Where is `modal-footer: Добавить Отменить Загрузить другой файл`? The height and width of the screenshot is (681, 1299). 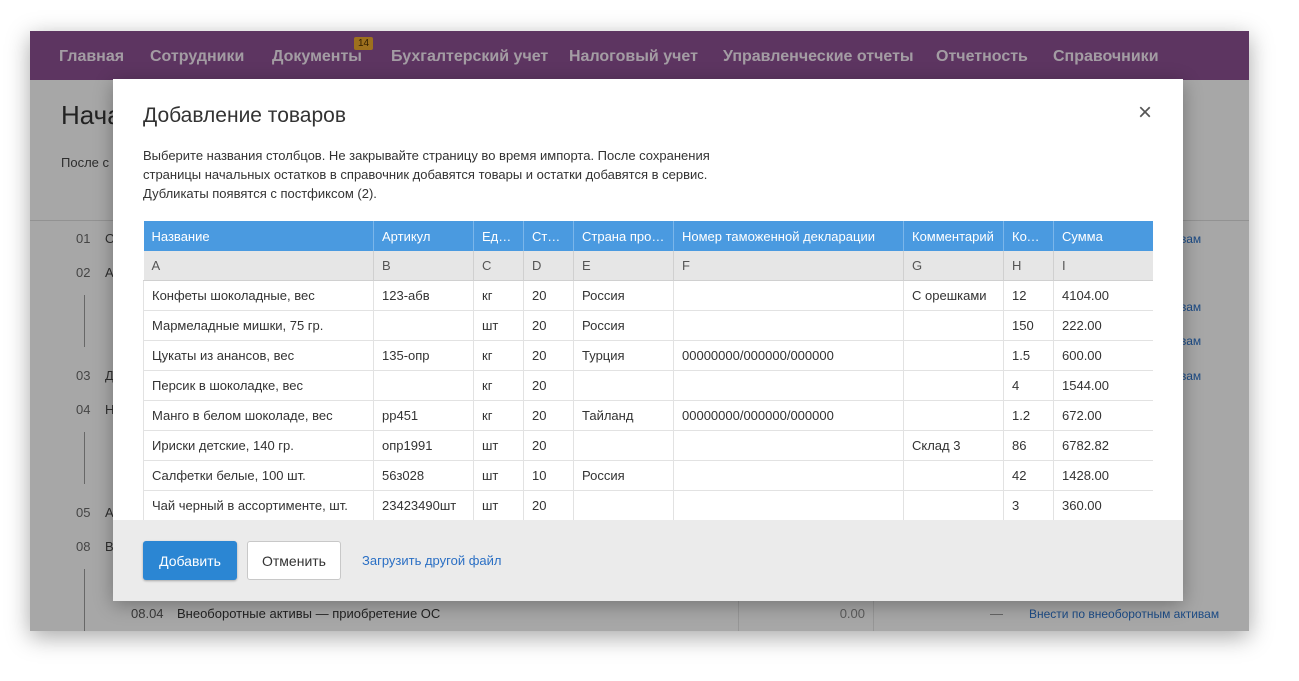 modal-footer: Добавить Отменить Загрузить другой файл is located at coordinates (648, 560).